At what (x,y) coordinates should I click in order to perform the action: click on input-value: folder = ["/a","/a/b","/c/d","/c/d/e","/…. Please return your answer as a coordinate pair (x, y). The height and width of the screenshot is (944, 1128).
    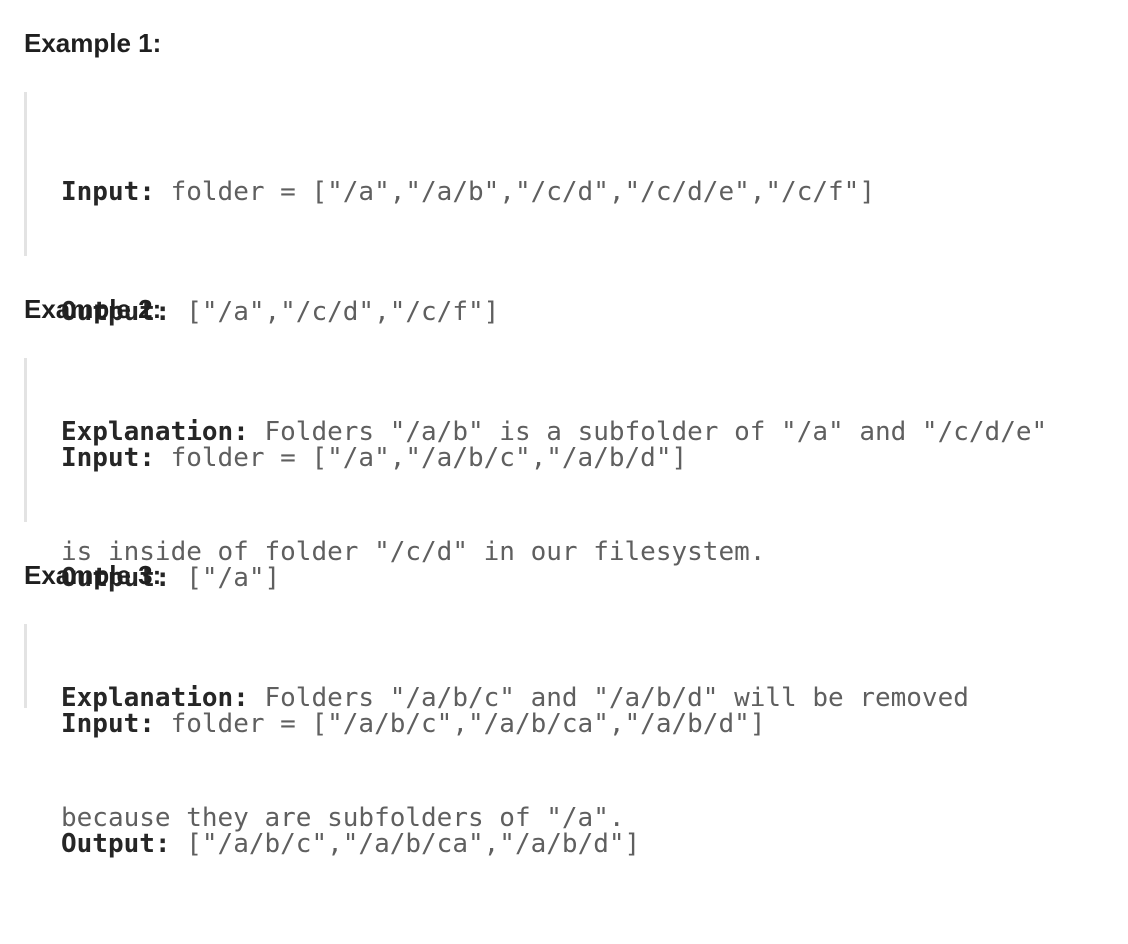
    Looking at the image, I should click on (514, 192).